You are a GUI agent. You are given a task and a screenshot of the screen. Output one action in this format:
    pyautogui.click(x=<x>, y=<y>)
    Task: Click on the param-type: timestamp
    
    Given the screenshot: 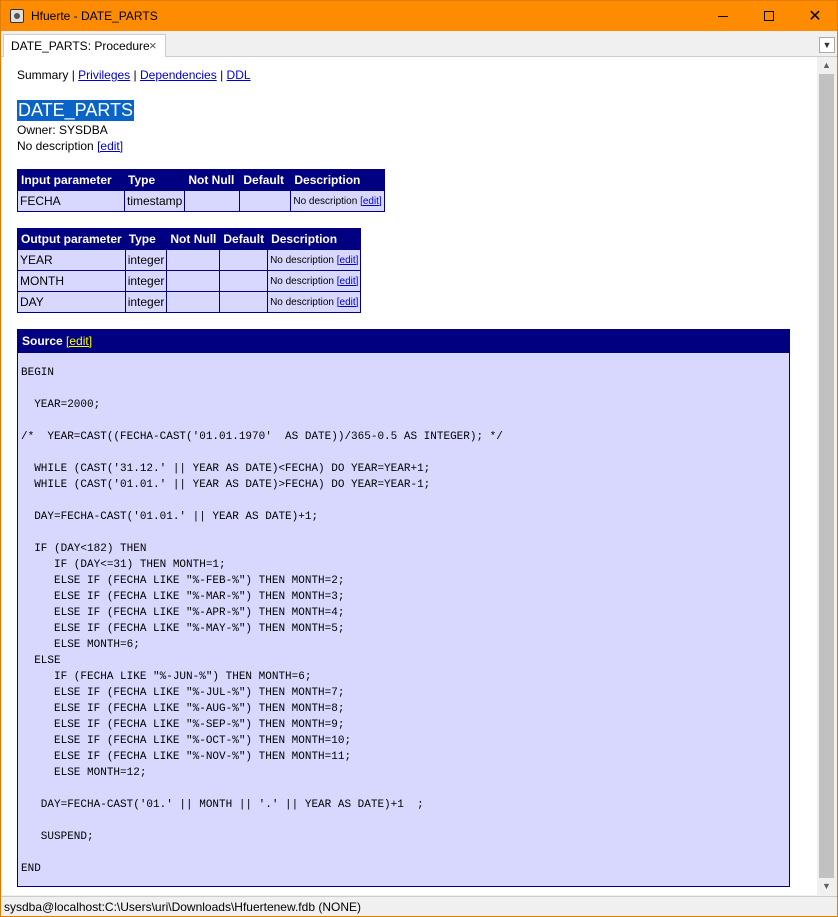 What is the action you would take?
    pyautogui.click(x=154, y=201)
    